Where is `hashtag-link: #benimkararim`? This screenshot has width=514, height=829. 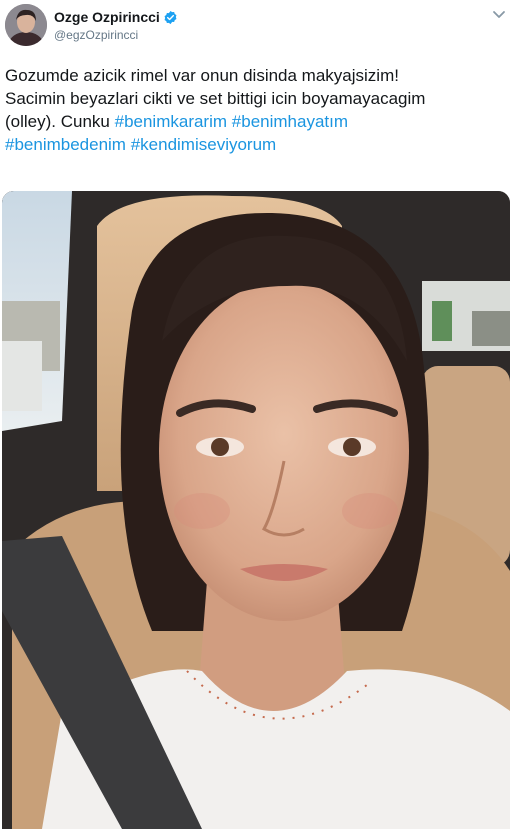 hashtag-link: #benimkararim is located at coordinates (171, 121).